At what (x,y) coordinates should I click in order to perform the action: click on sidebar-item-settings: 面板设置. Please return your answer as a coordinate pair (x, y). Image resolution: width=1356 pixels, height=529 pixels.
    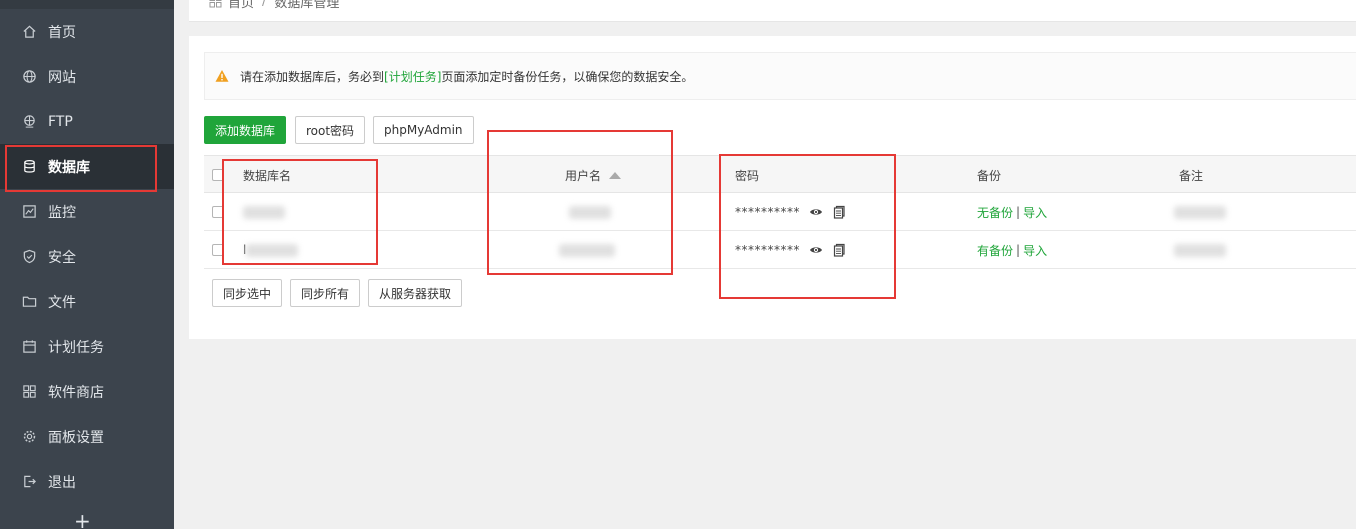
    Looking at the image, I should click on (87, 436).